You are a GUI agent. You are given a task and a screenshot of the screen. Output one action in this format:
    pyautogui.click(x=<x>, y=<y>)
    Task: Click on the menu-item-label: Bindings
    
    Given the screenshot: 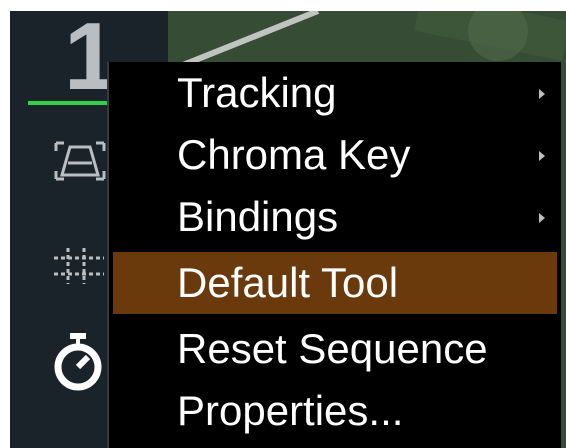 What is the action you would take?
    pyautogui.click(x=258, y=216)
    